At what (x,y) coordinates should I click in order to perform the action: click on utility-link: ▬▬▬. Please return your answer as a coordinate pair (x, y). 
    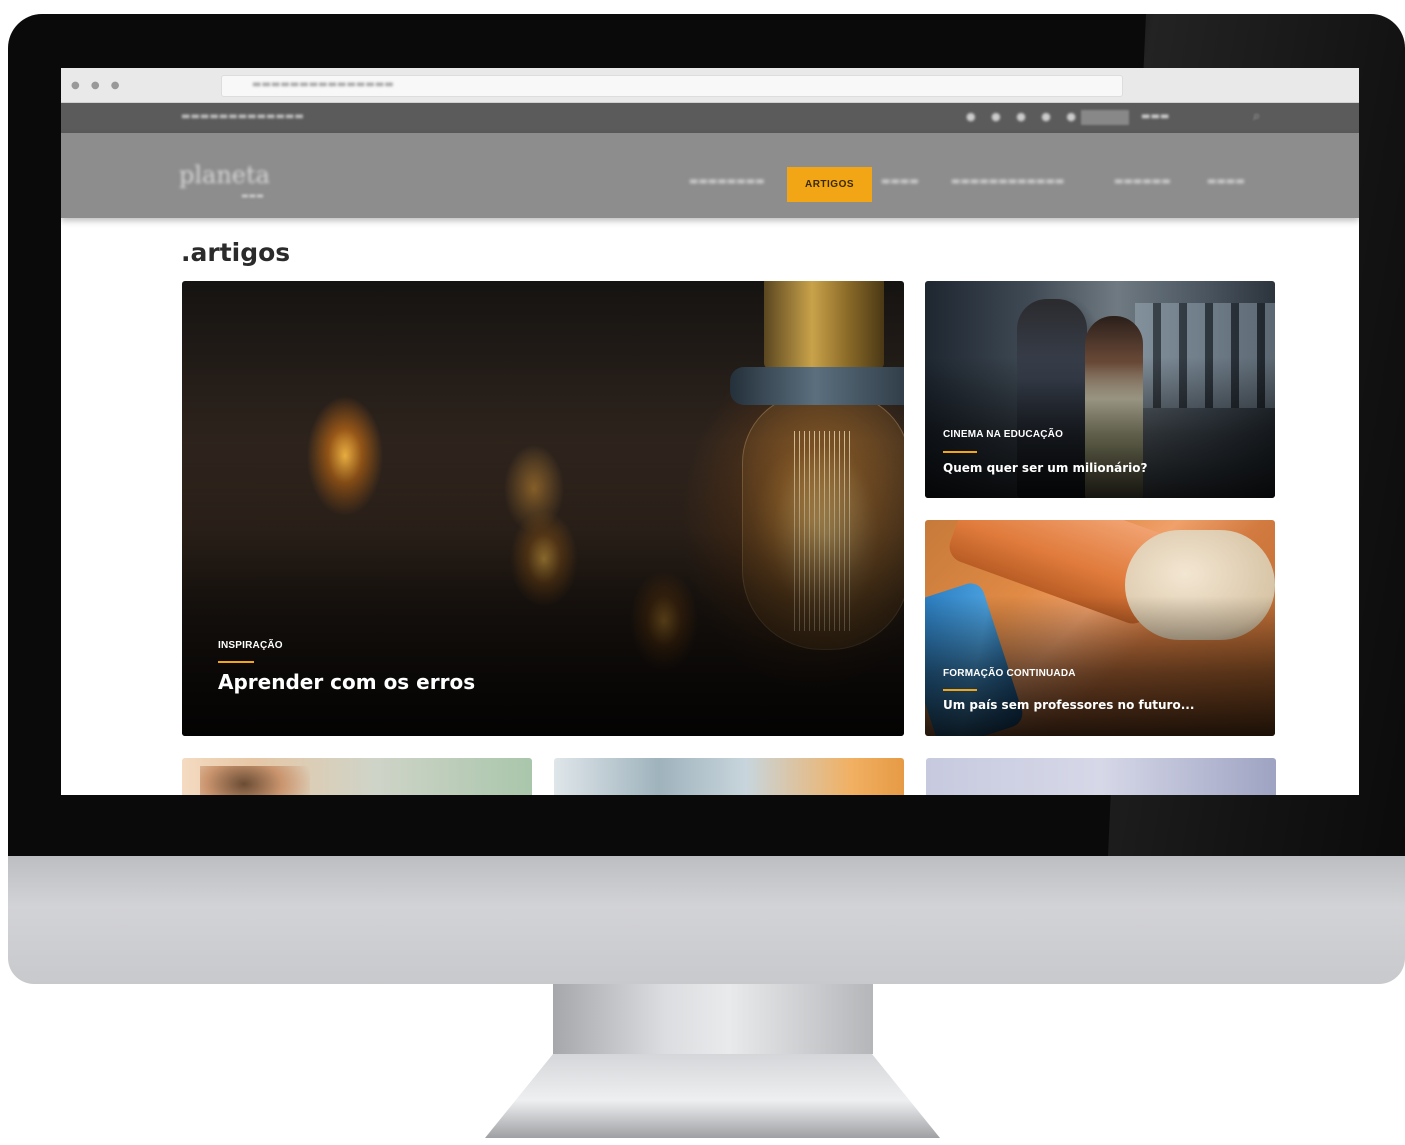
    Looking at the image, I should click on (1155, 116).